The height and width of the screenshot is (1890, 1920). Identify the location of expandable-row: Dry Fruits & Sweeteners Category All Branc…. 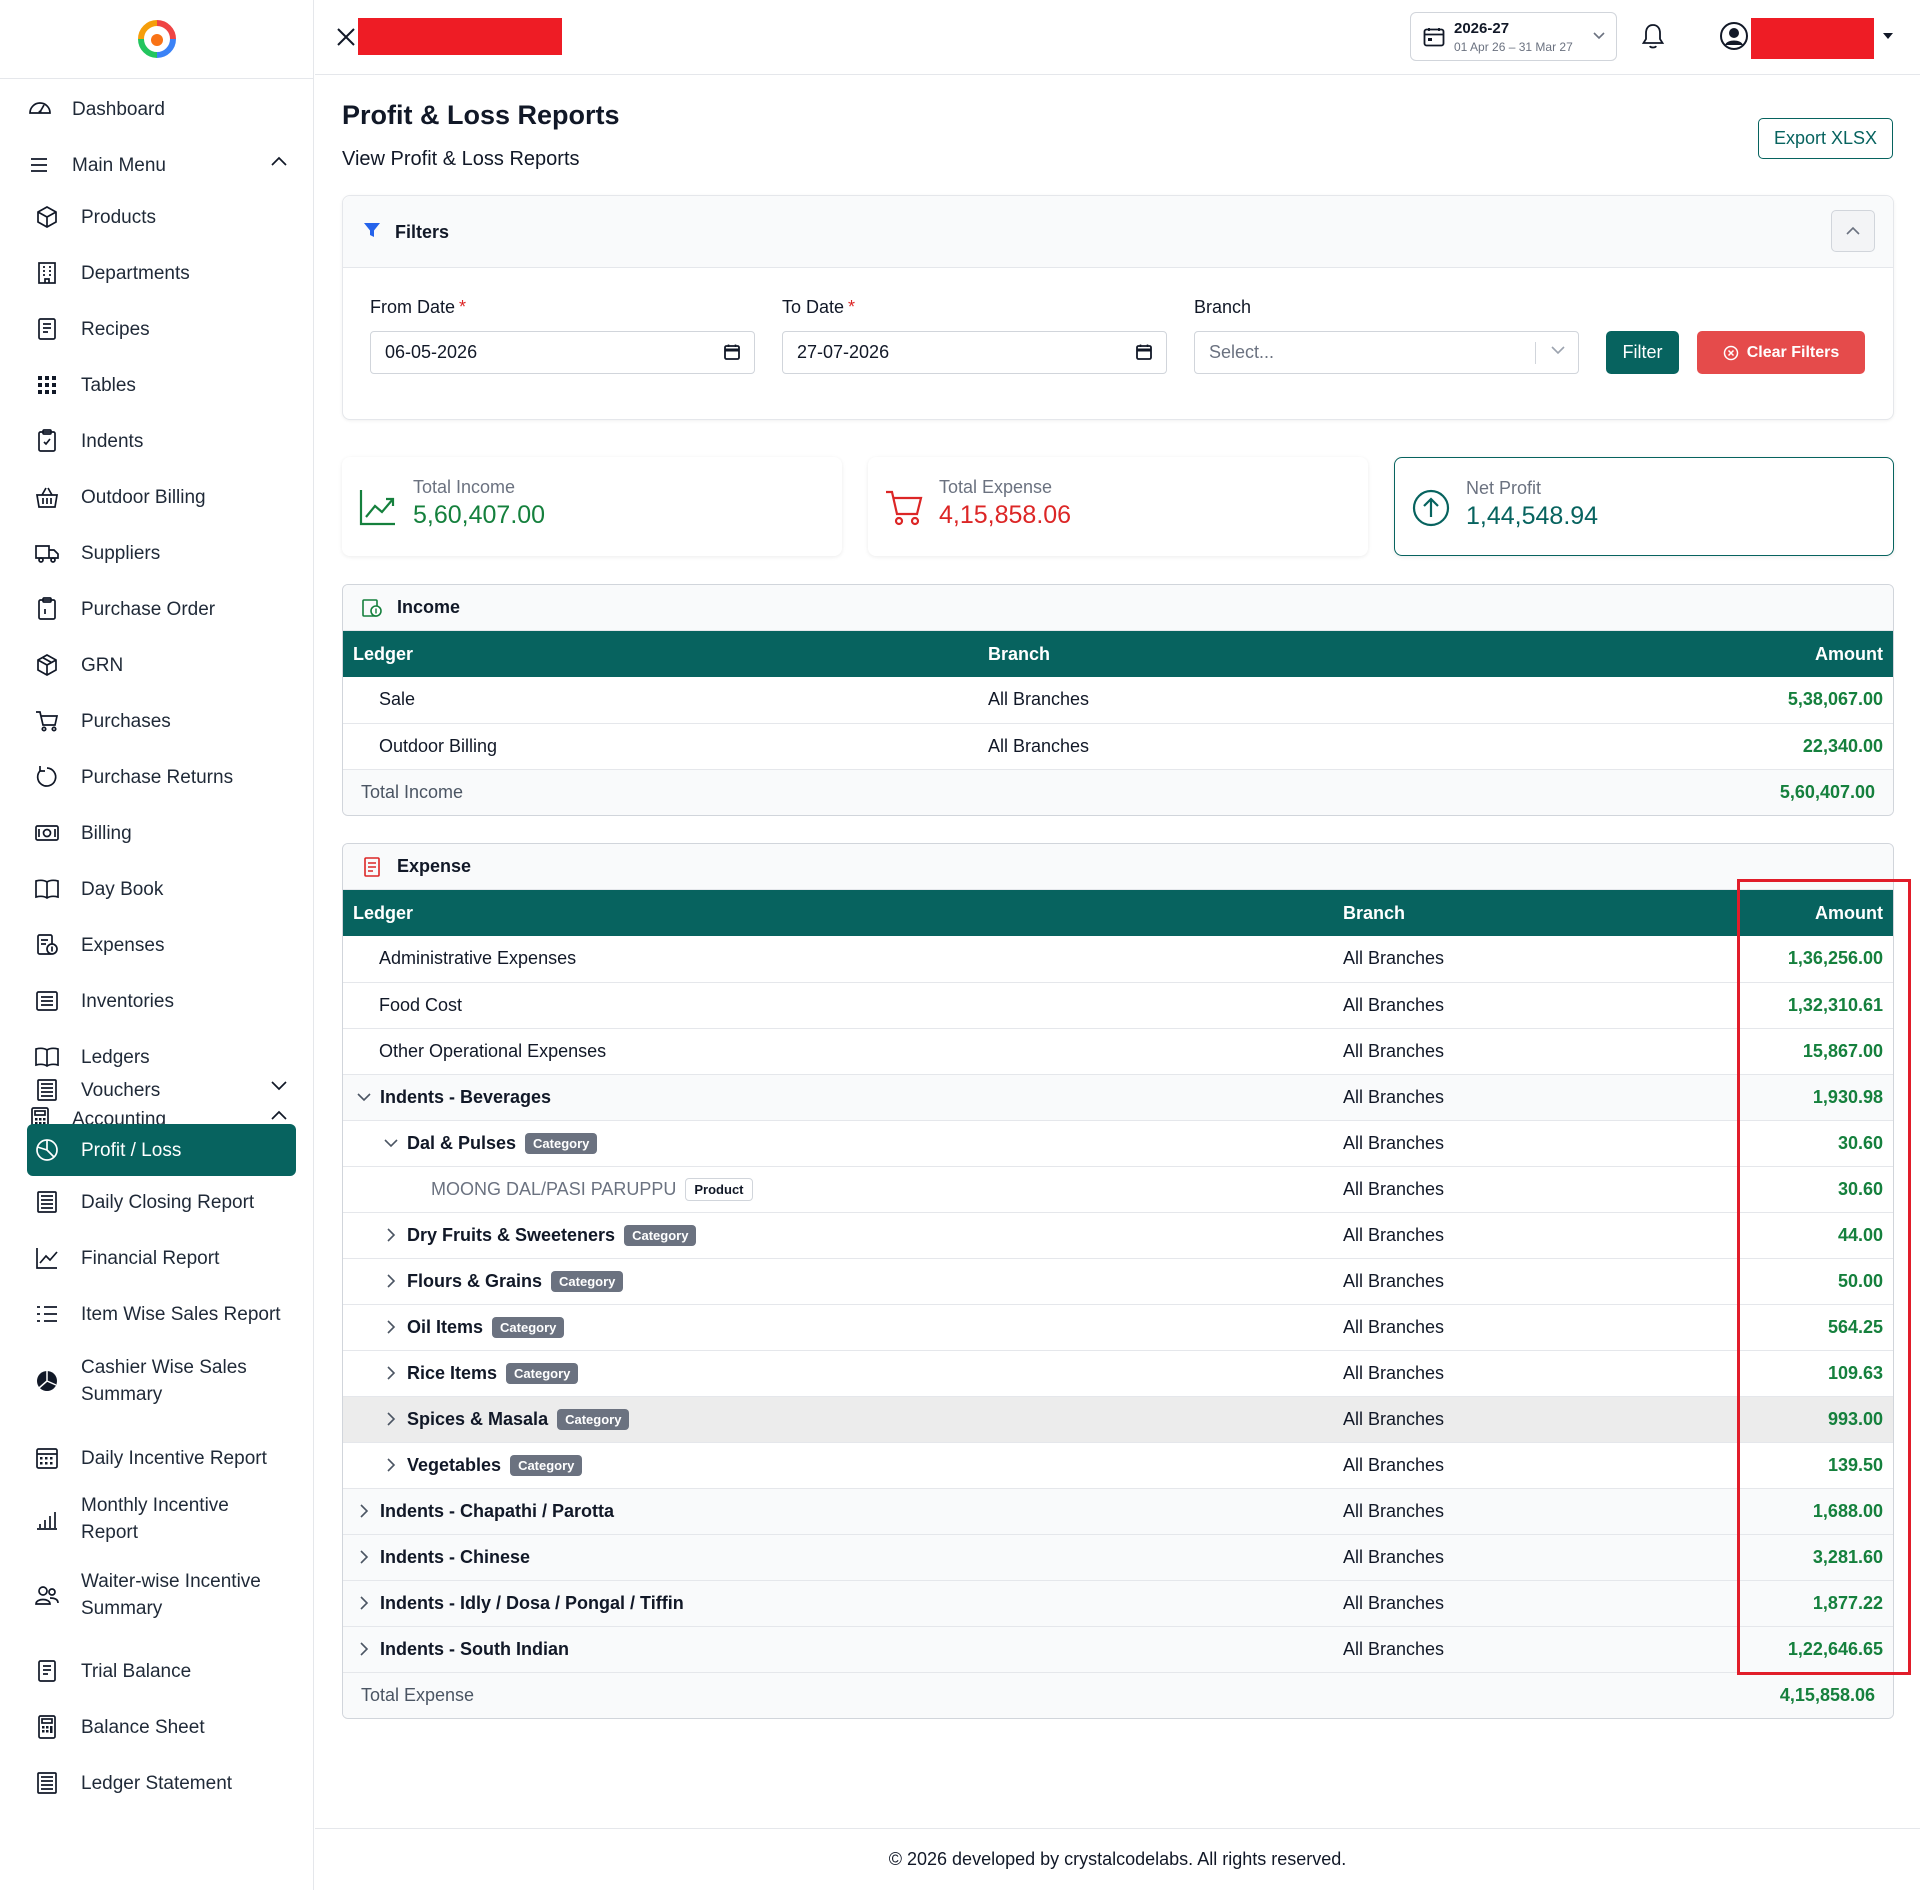
(1118, 1235).